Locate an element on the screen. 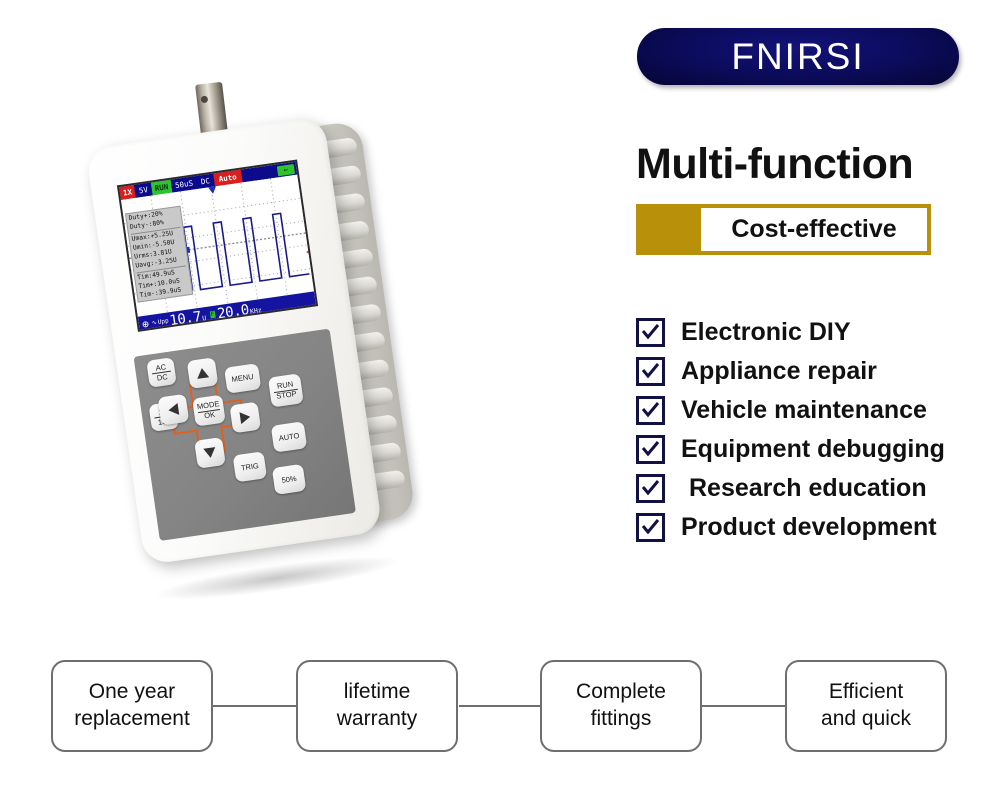 The image size is (1000, 807). cost-effective-label: Cost-effective is located at coordinates (814, 229).